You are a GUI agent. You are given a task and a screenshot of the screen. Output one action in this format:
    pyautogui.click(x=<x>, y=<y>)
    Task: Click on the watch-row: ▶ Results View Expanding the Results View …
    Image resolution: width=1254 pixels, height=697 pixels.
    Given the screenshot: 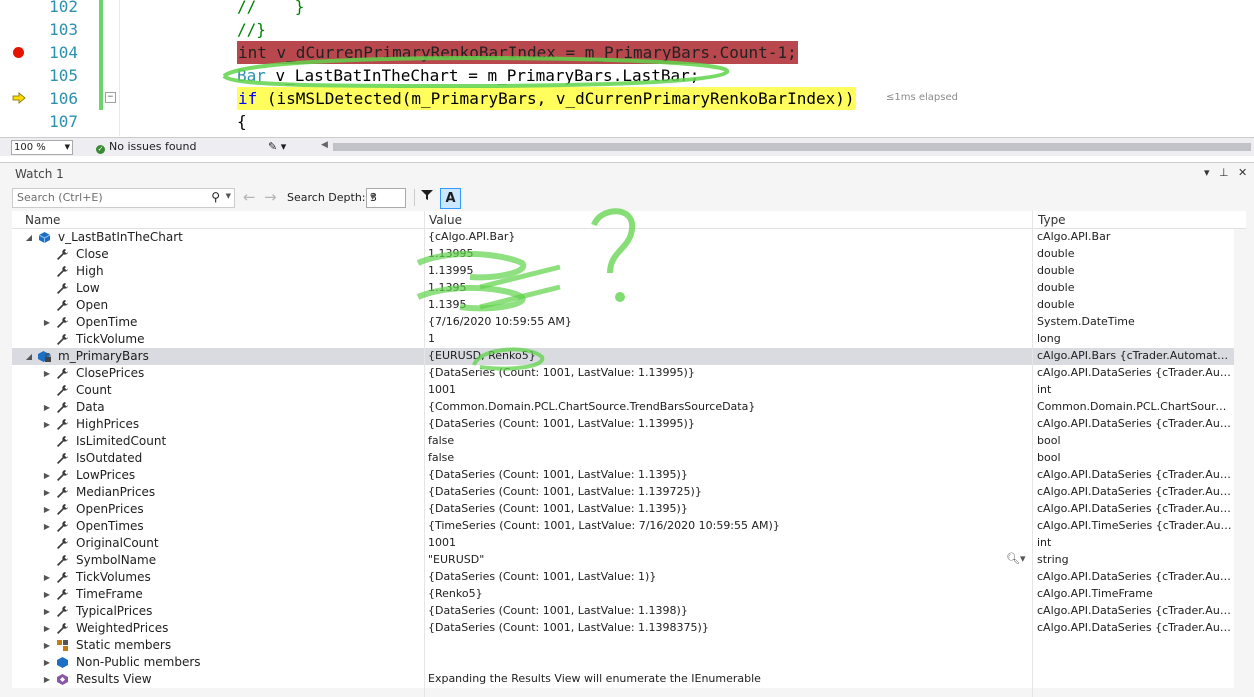 What is the action you would take?
    pyautogui.click(x=623, y=679)
    